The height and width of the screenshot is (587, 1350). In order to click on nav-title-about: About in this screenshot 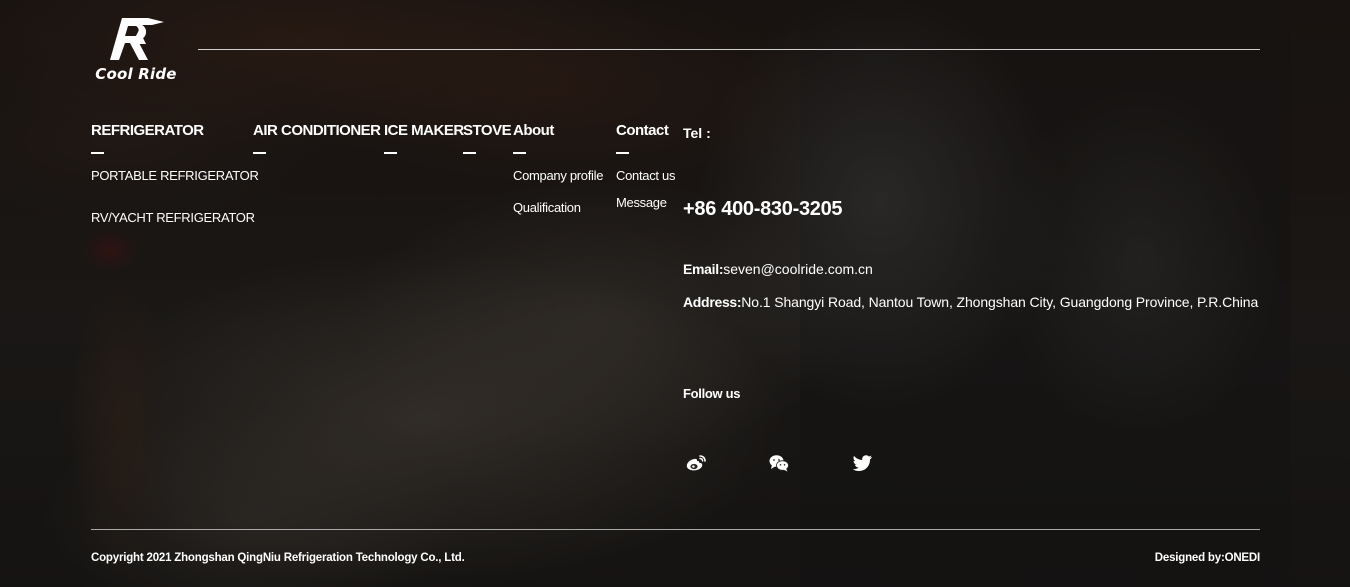, I will do `click(533, 131)`.